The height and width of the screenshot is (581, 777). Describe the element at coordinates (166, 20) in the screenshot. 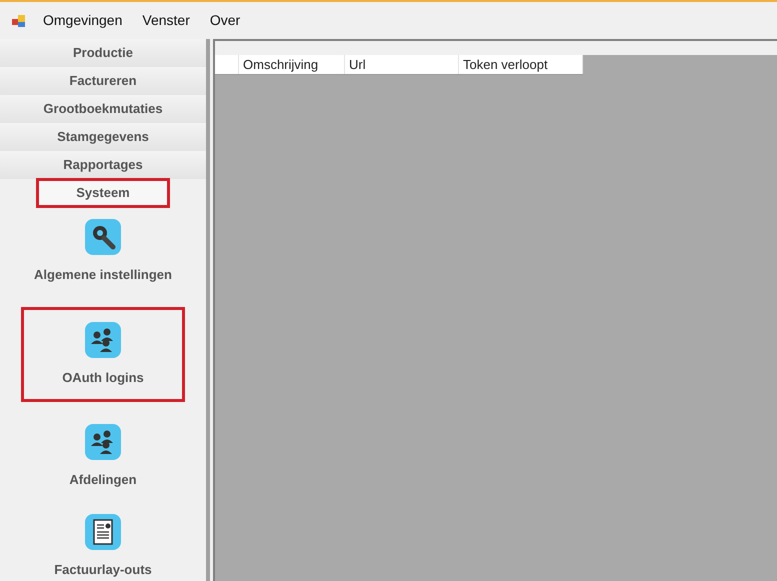

I see `menu-item: Venster` at that location.